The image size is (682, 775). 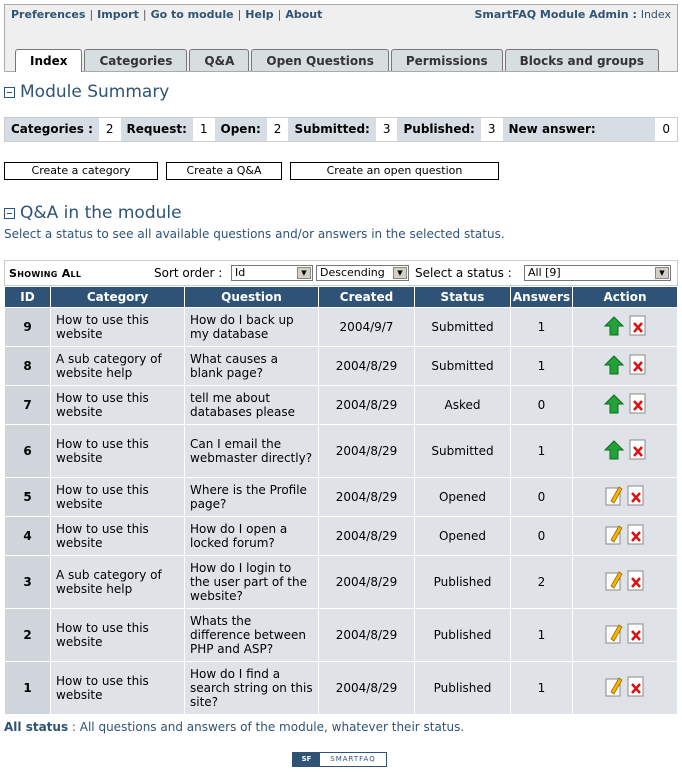 What do you see at coordinates (446, 60) in the screenshot?
I see `tab-permissions: Permissions` at bounding box center [446, 60].